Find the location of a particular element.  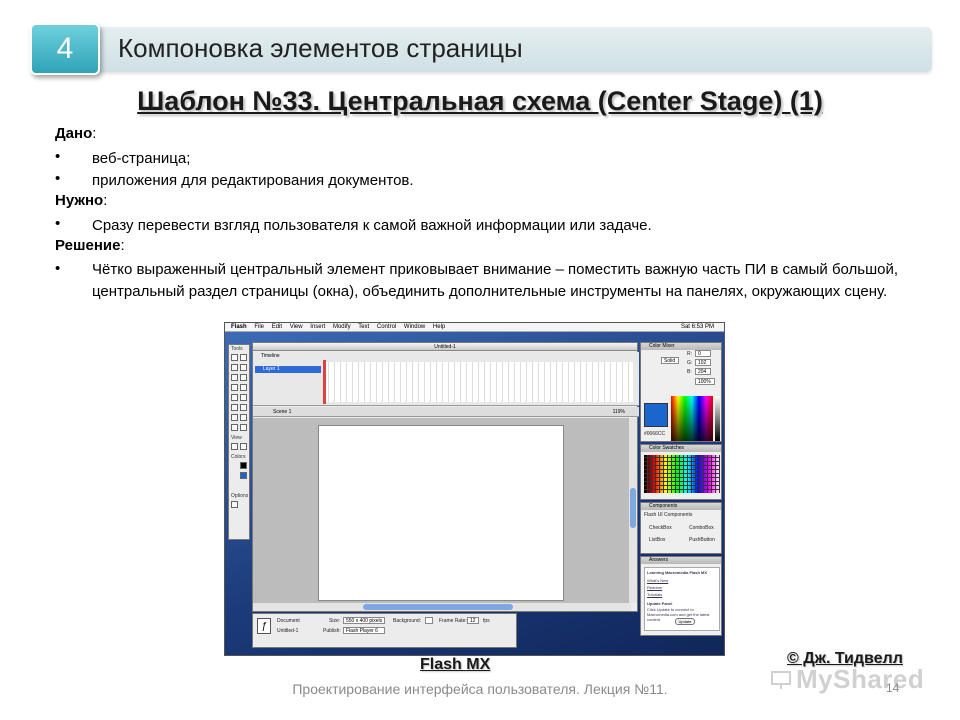

scene-label: Scene 1 is located at coordinates (282, 412).